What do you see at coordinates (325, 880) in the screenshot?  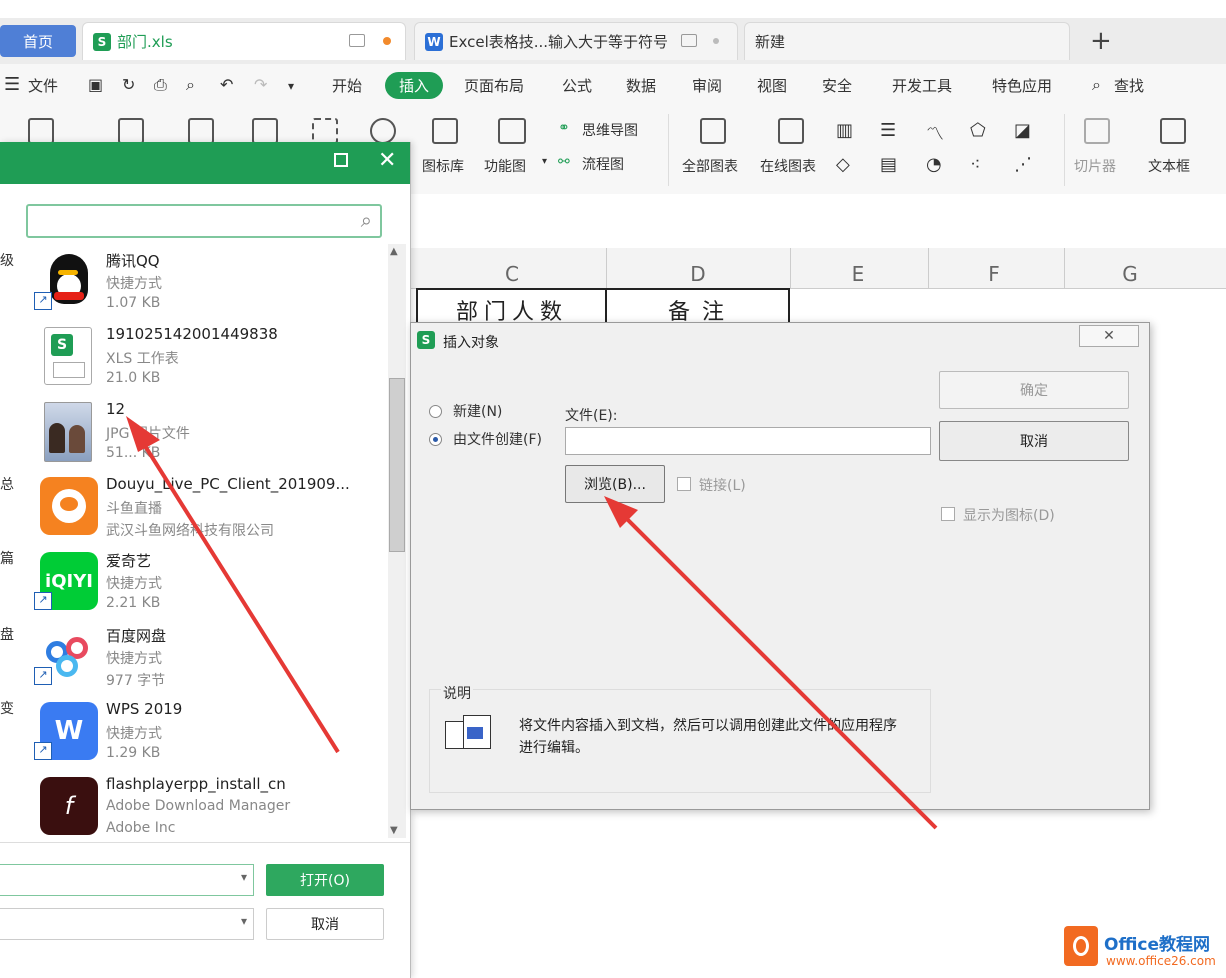 I see `open-button: 打开(O)` at bounding box center [325, 880].